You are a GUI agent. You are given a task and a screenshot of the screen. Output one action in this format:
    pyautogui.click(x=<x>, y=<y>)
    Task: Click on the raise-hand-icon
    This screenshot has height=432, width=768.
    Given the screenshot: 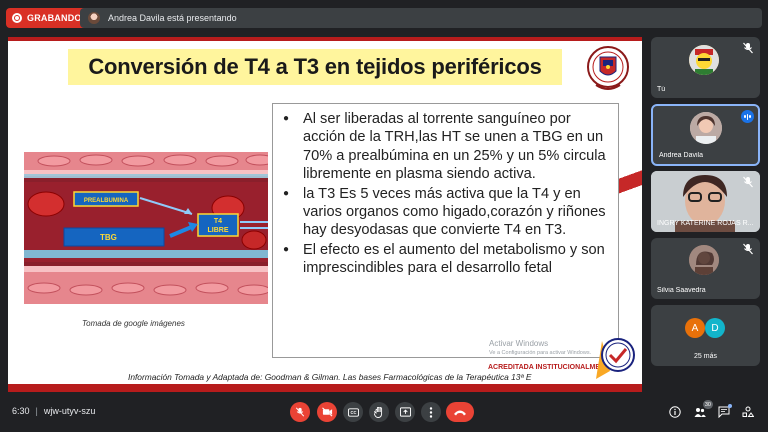 What is the action you would take?
    pyautogui.click(x=378, y=412)
    